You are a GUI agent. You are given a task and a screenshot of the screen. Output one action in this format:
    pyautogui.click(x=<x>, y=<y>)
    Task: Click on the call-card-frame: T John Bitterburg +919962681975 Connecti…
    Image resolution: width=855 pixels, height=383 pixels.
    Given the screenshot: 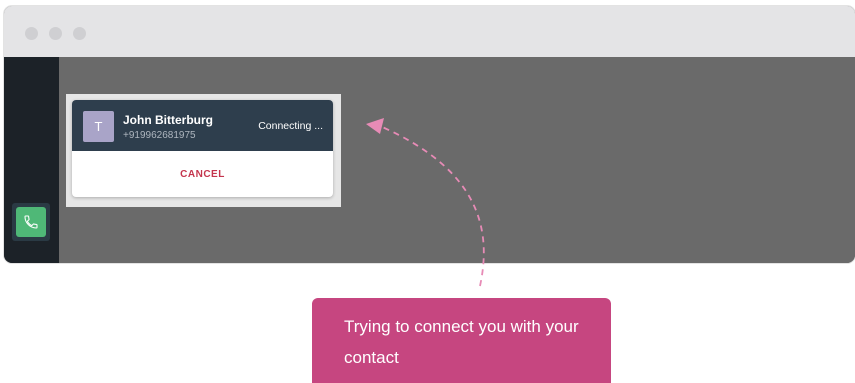 What is the action you would take?
    pyautogui.click(x=203, y=150)
    